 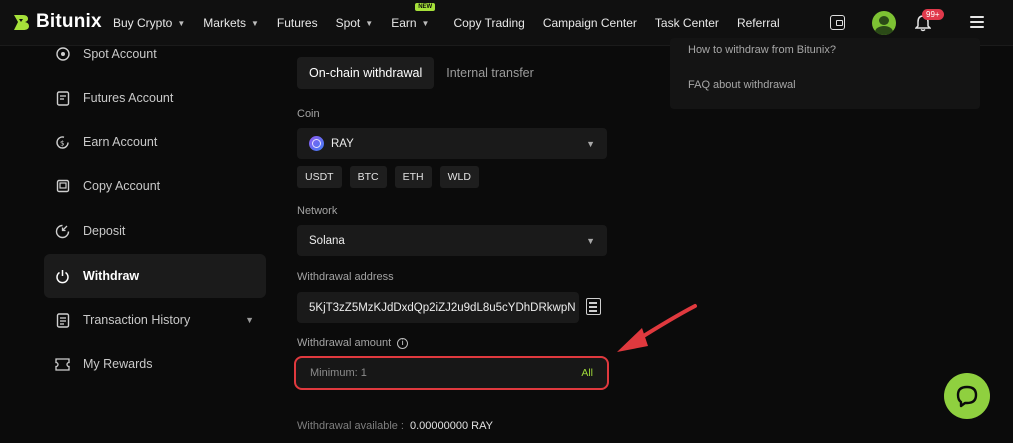 I want to click on nav-task-center: Task Center, so click(x=687, y=23).